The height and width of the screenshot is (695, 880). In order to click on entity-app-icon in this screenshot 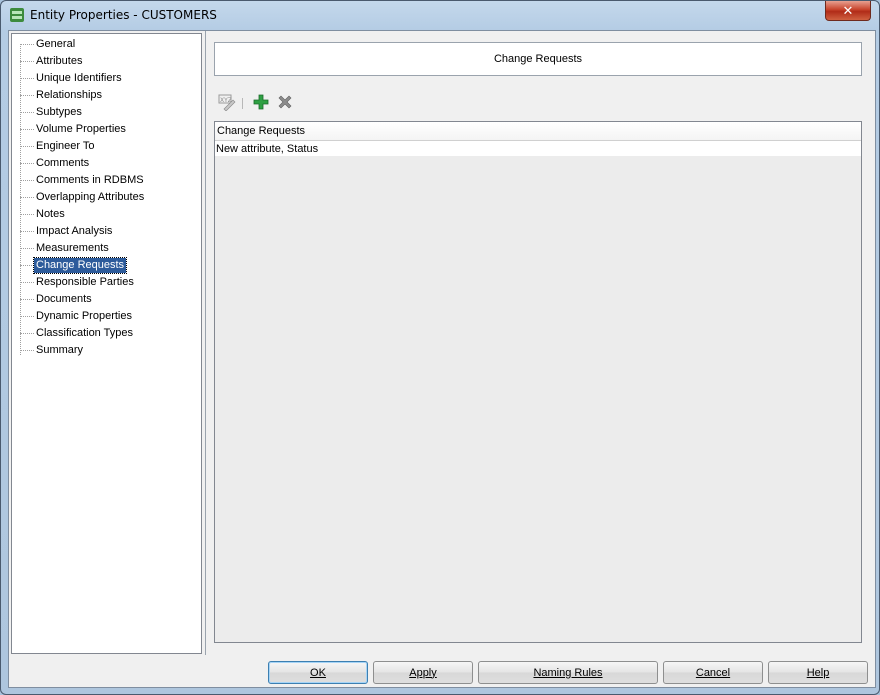, I will do `click(17, 15)`.